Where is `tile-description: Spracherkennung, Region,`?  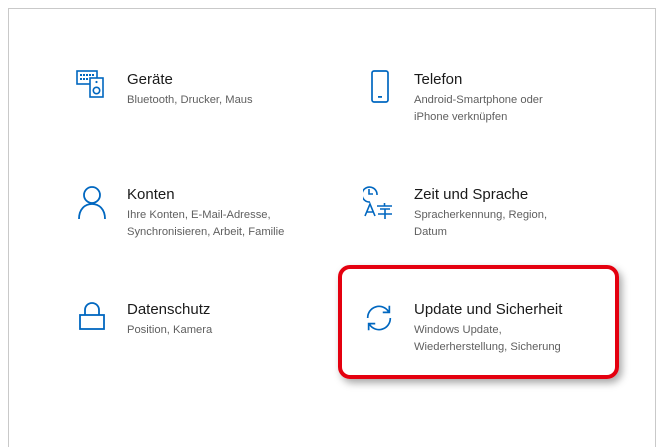
tile-description: Spracherkennung, Region, is located at coordinates (481, 215).